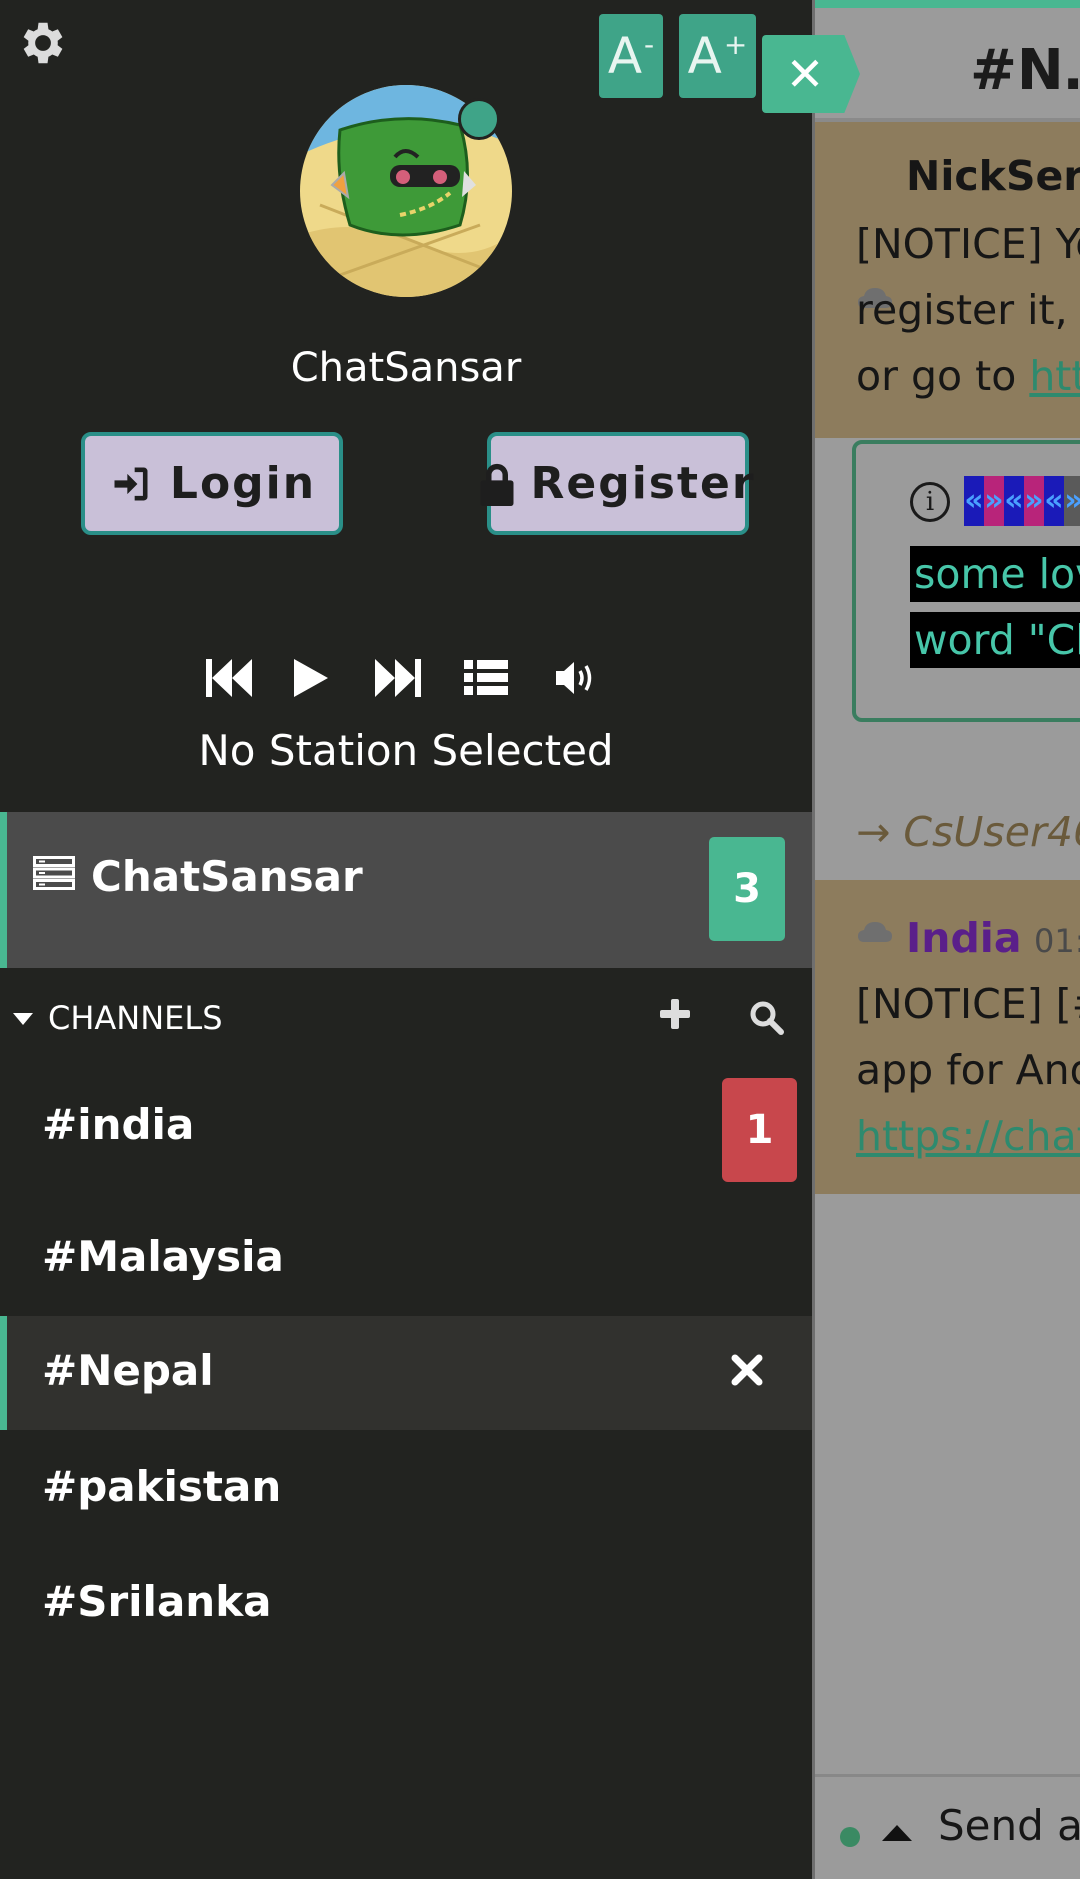 This screenshot has width=1080, height=1879. Describe the element at coordinates (897, 1833) in the screenshot. I see `expand-arrow-icon` at that location.